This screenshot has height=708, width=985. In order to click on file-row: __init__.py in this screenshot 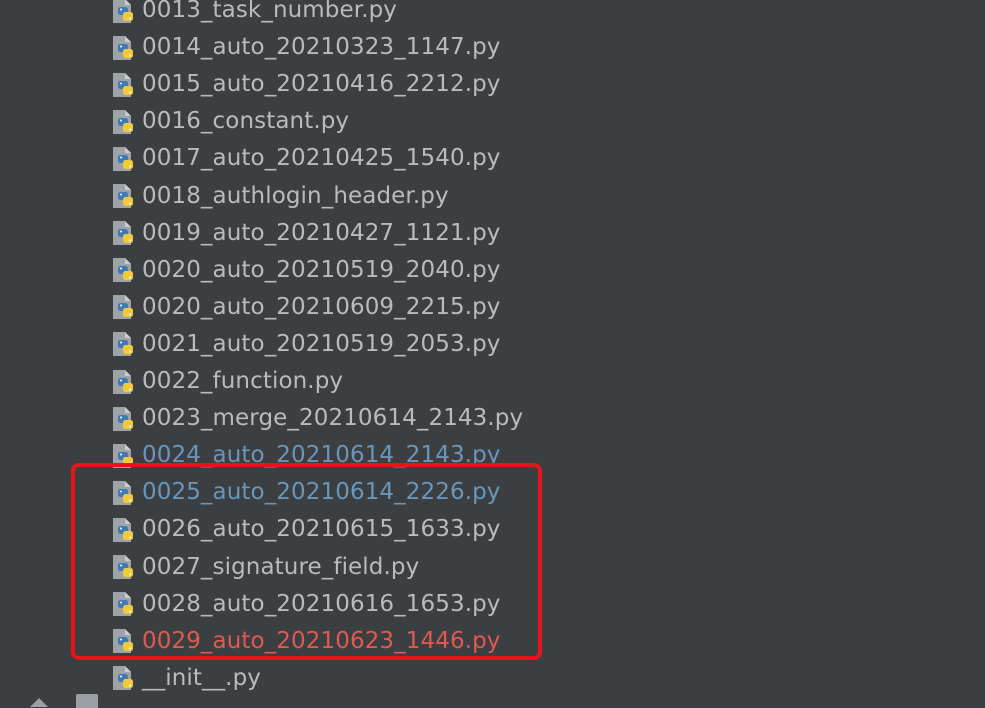, I will do `click(185, 678)`.